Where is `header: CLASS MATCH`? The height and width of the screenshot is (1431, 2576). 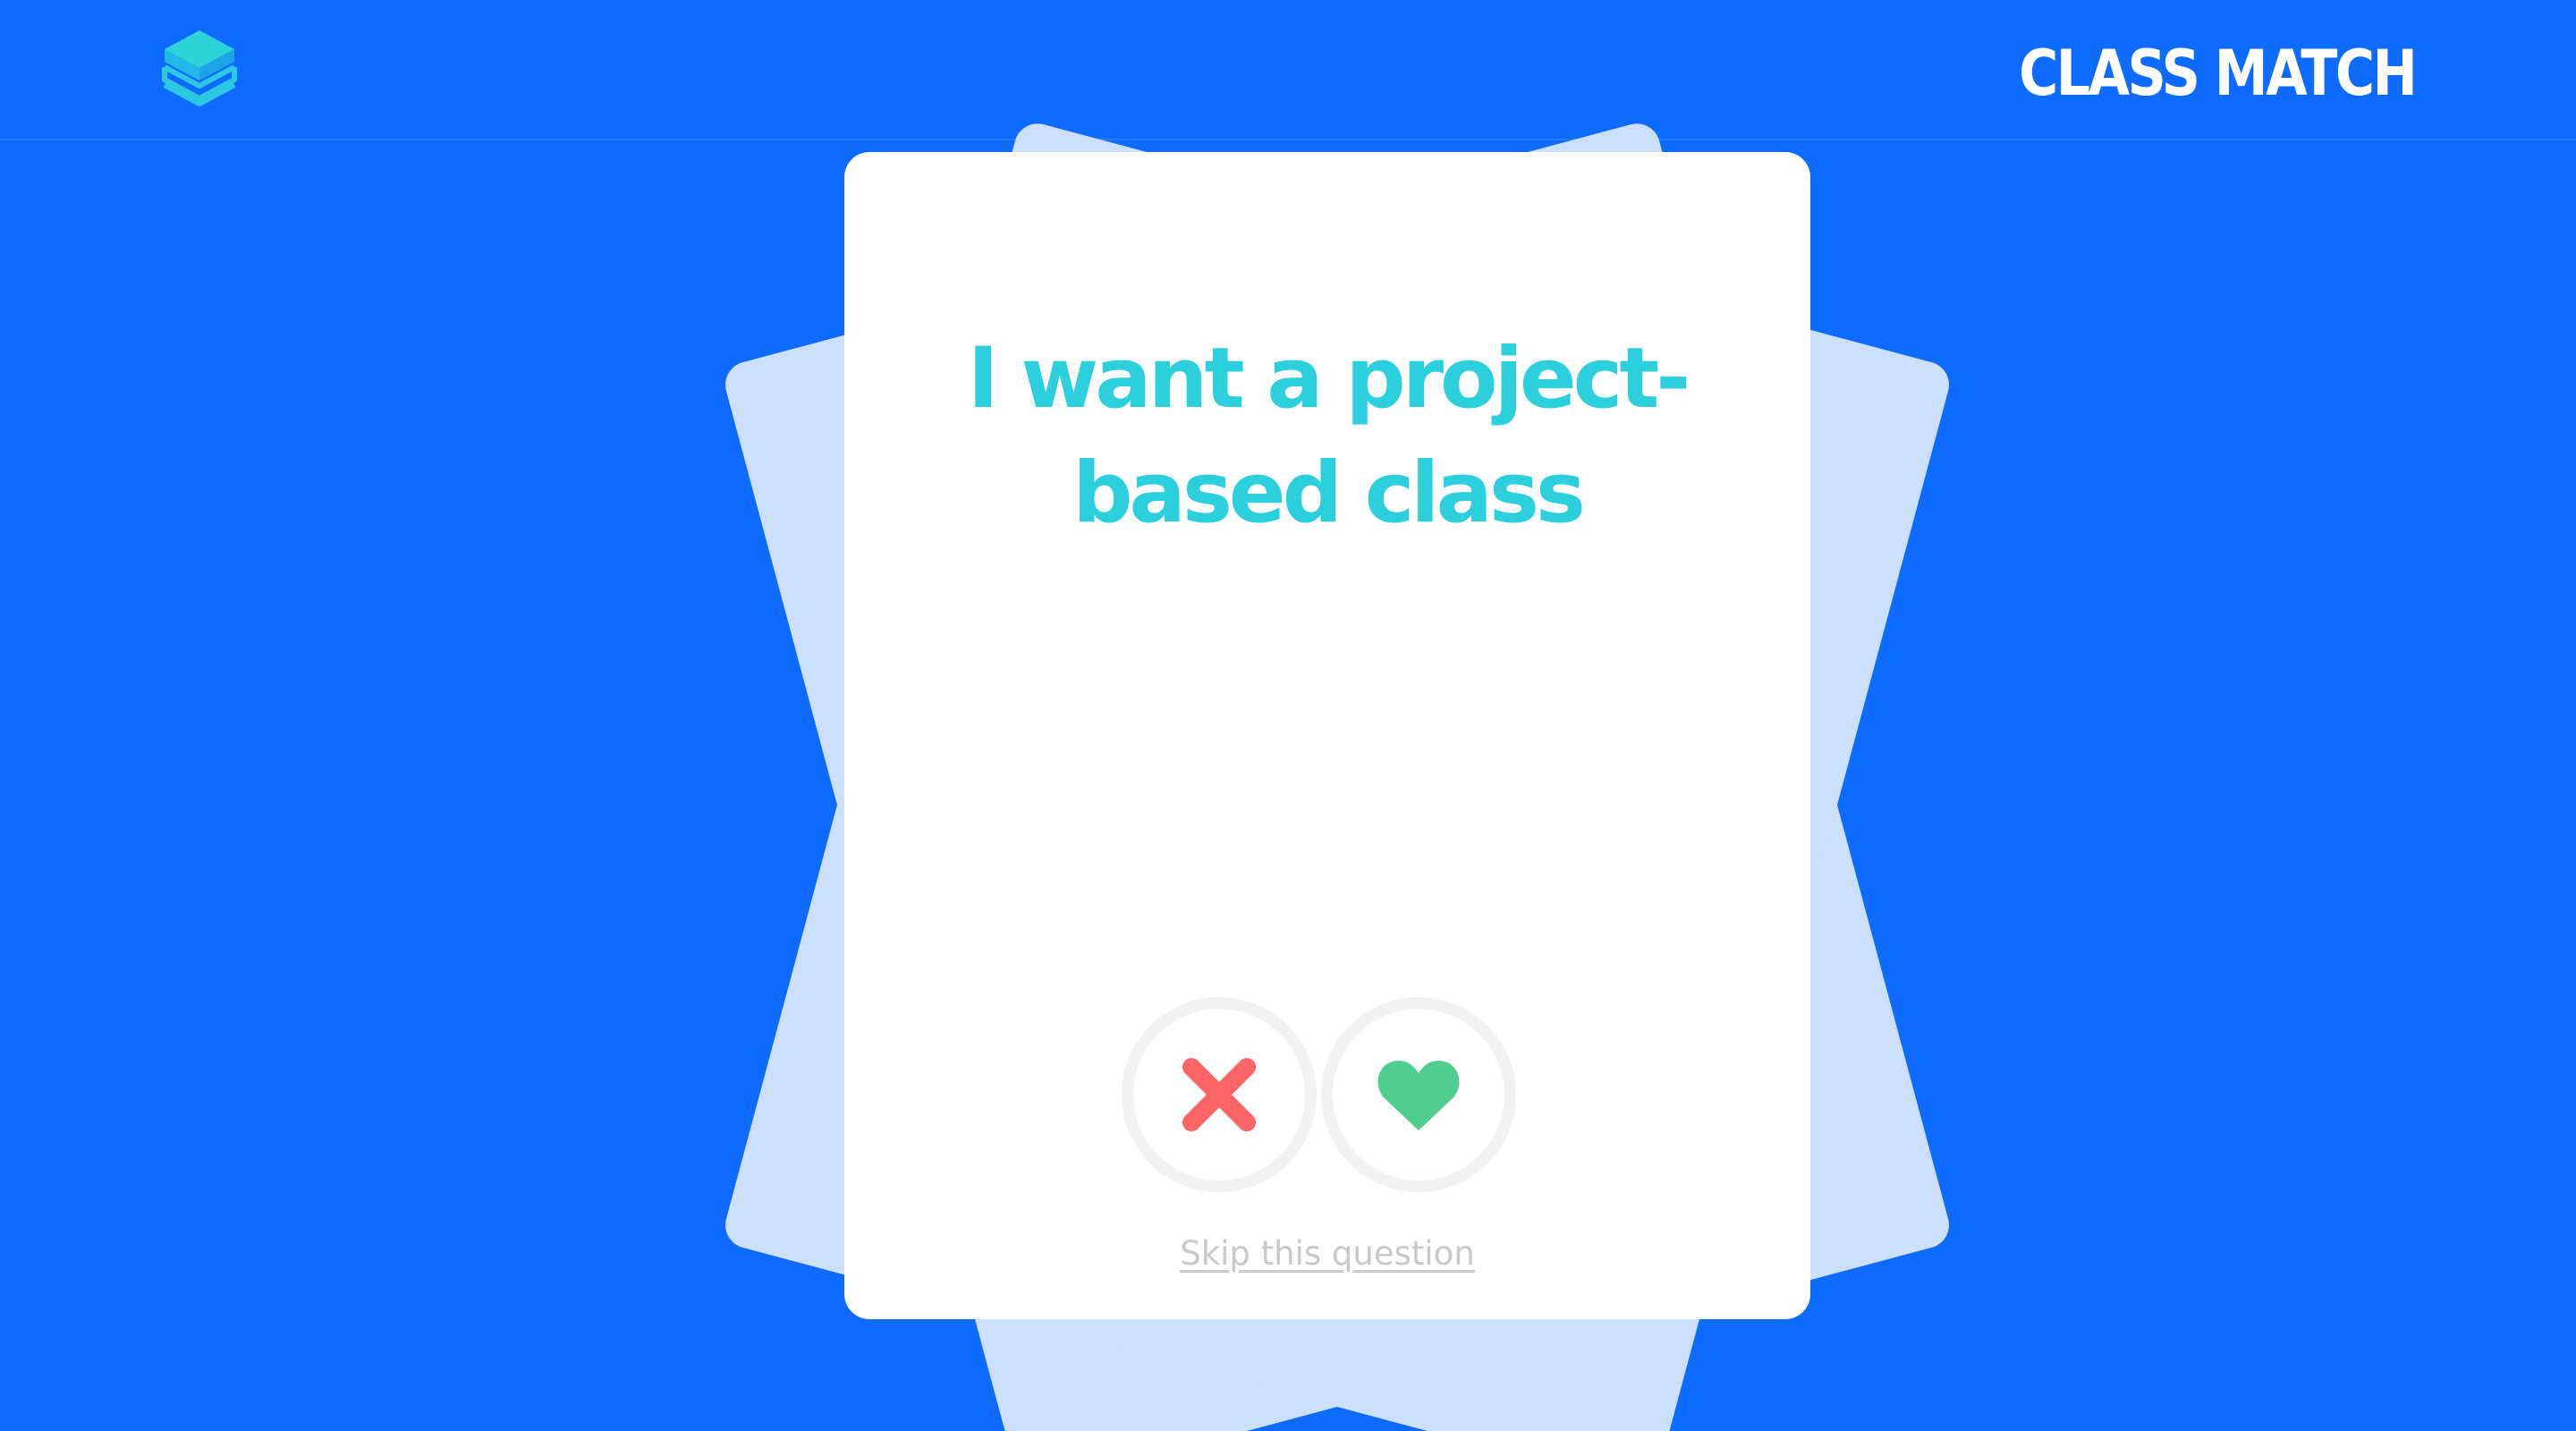 header: CLASS MATCH is located at coordinates (1288, 70).